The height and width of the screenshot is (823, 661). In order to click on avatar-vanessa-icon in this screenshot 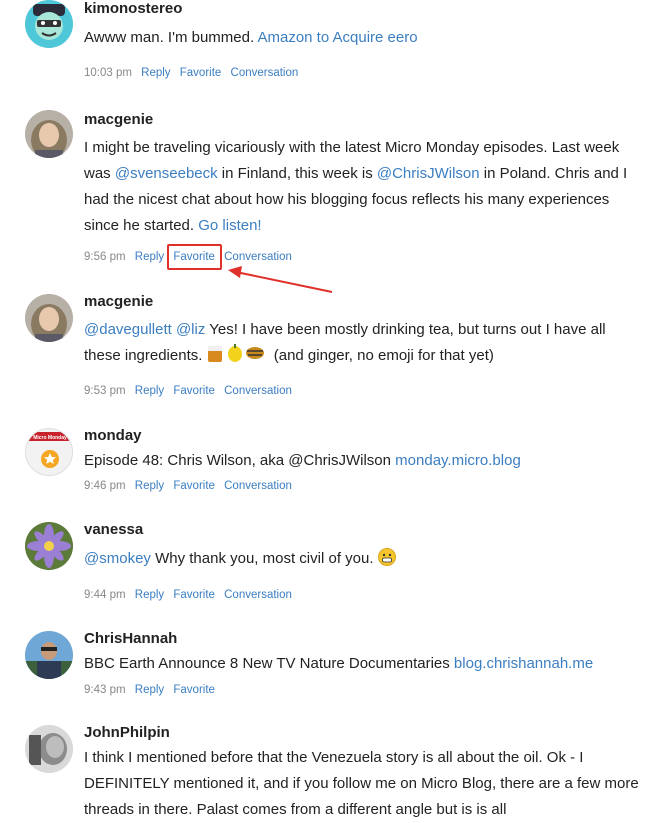, I will do `click(49, 546)`.